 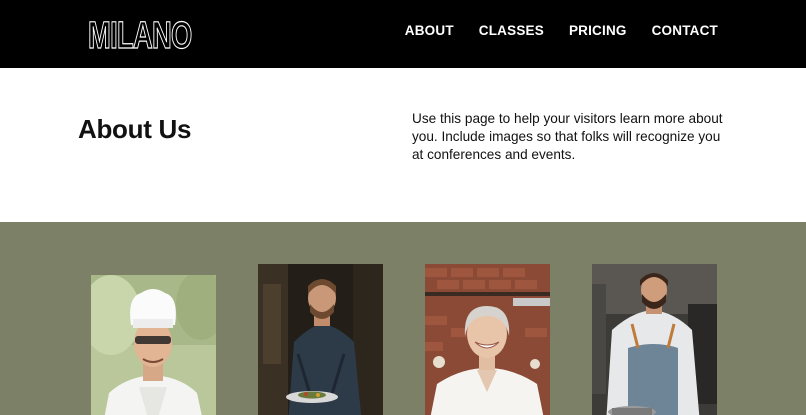 I want to click on nav-classes: CLASSES, so click(x=511, y=31).